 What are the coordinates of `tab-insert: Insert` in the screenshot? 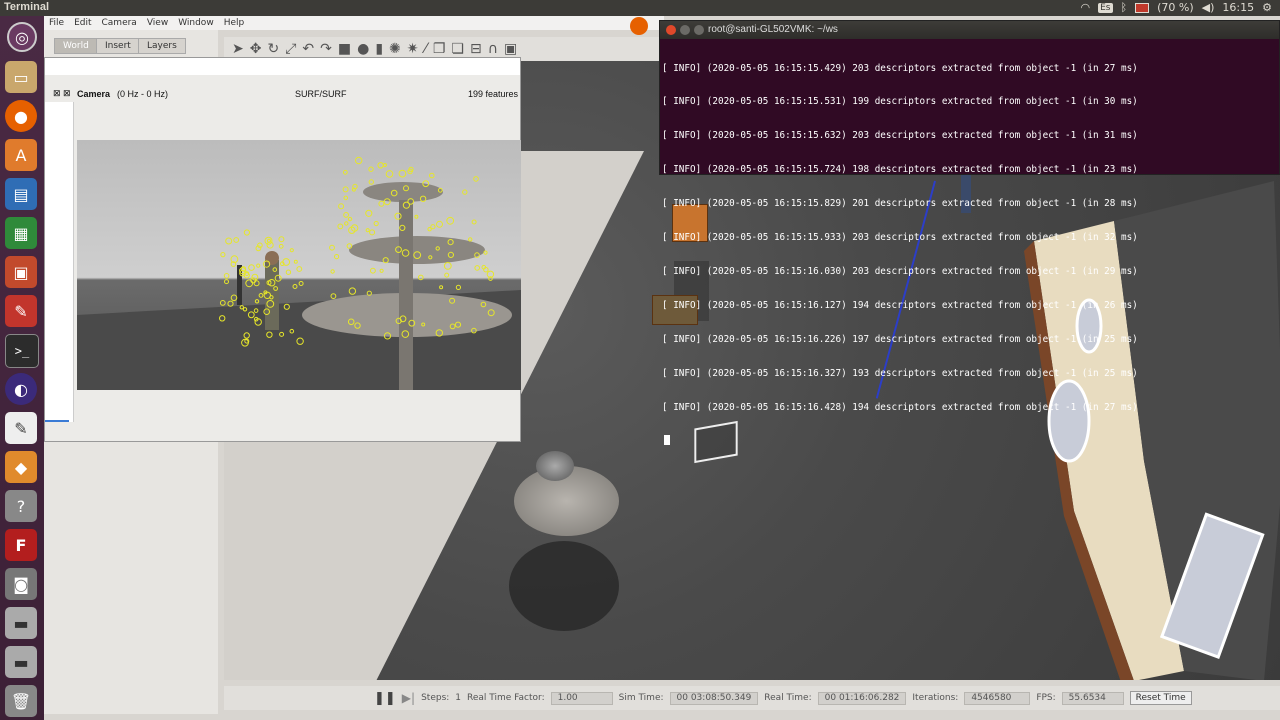 It's located at (118, 46).